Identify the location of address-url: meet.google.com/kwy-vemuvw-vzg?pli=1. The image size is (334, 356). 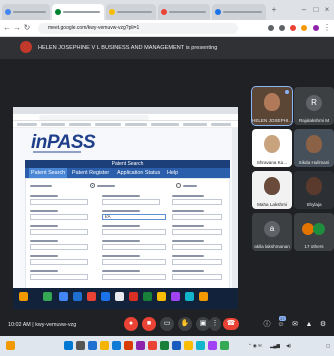
(94, 28).